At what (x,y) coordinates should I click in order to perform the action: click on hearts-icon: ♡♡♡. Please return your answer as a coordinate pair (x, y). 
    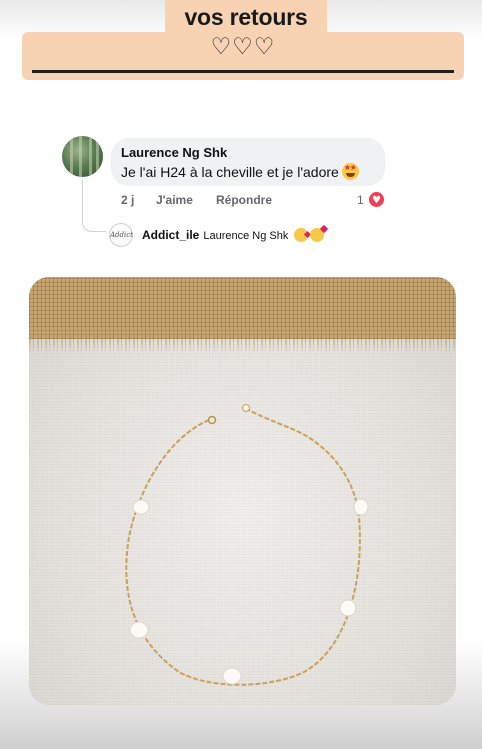
    Looking at the image, I should click on (243, 47).